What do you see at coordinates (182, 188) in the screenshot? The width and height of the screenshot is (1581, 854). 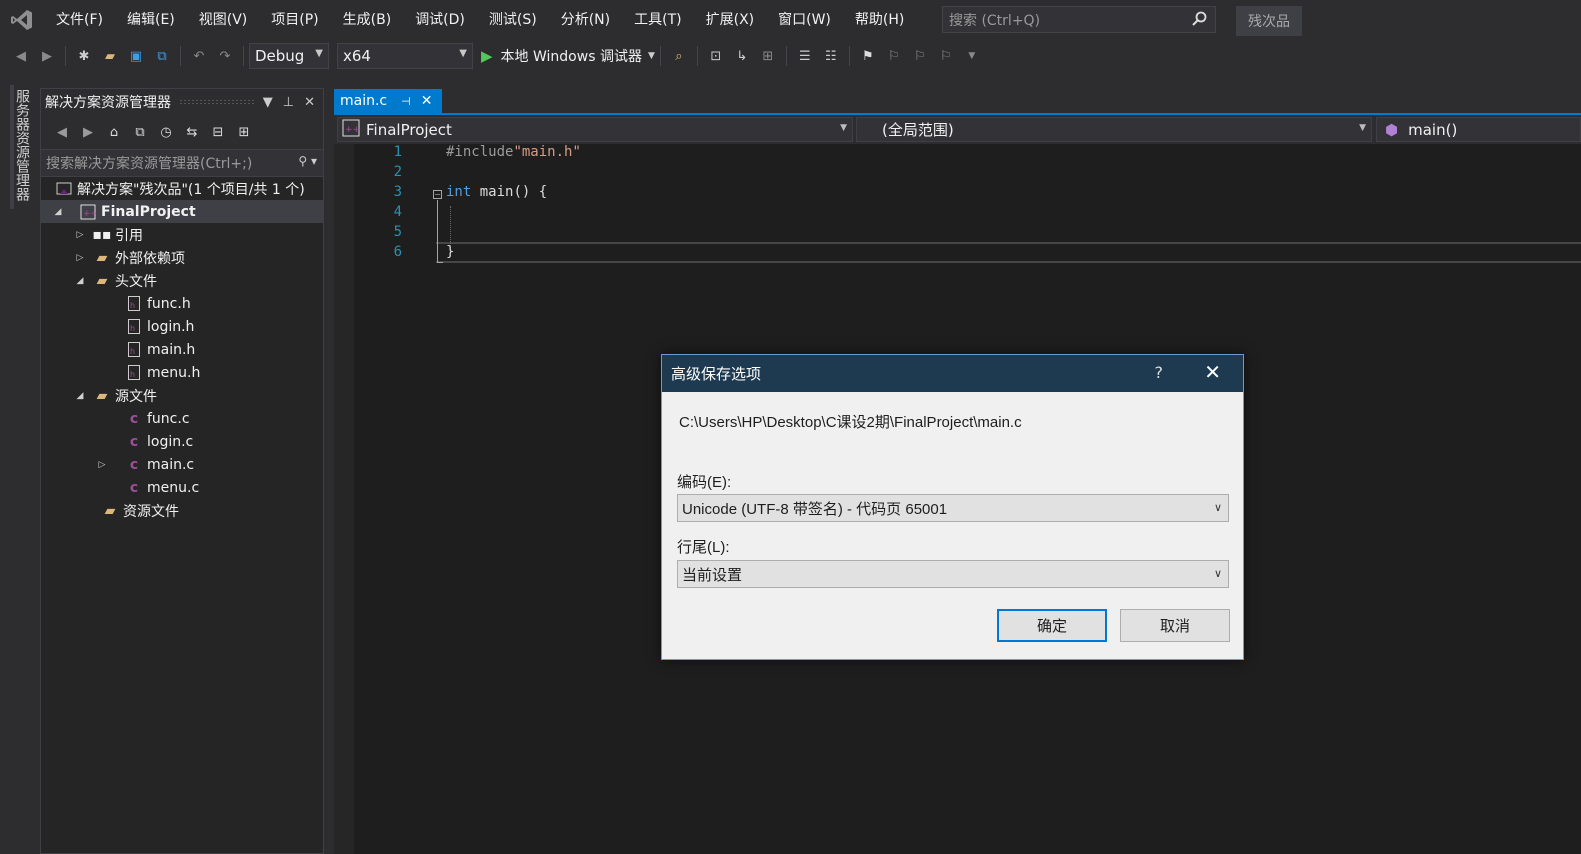 I see `solution-node: 解决方案"残次品"(1 个项目/共 1 个)` at bounding box center [182, 188].